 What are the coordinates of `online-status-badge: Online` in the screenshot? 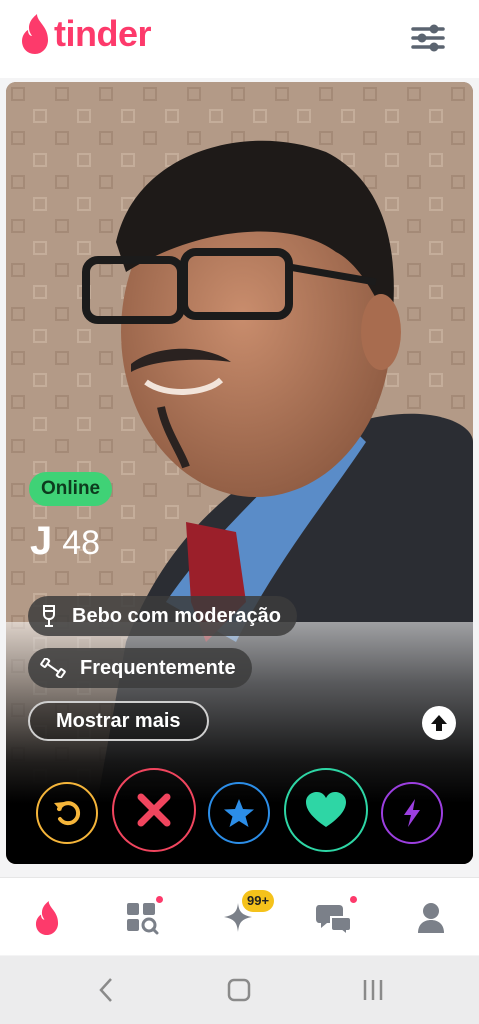 It's located at (71, 489).